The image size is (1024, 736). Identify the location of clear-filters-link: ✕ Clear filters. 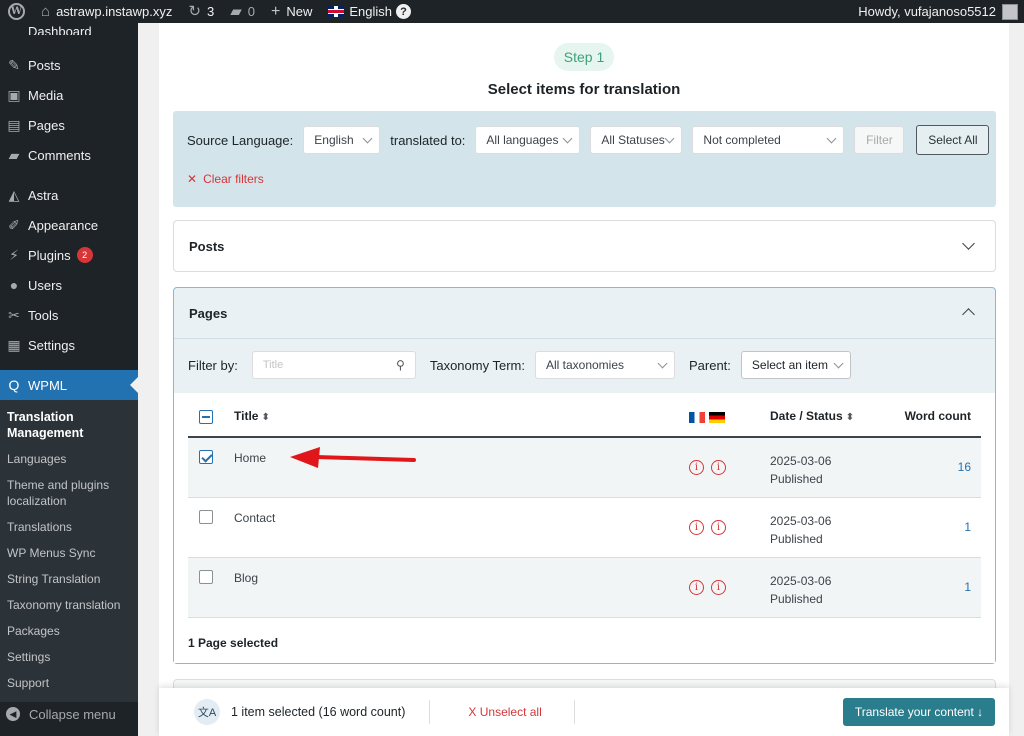
(225, 179).